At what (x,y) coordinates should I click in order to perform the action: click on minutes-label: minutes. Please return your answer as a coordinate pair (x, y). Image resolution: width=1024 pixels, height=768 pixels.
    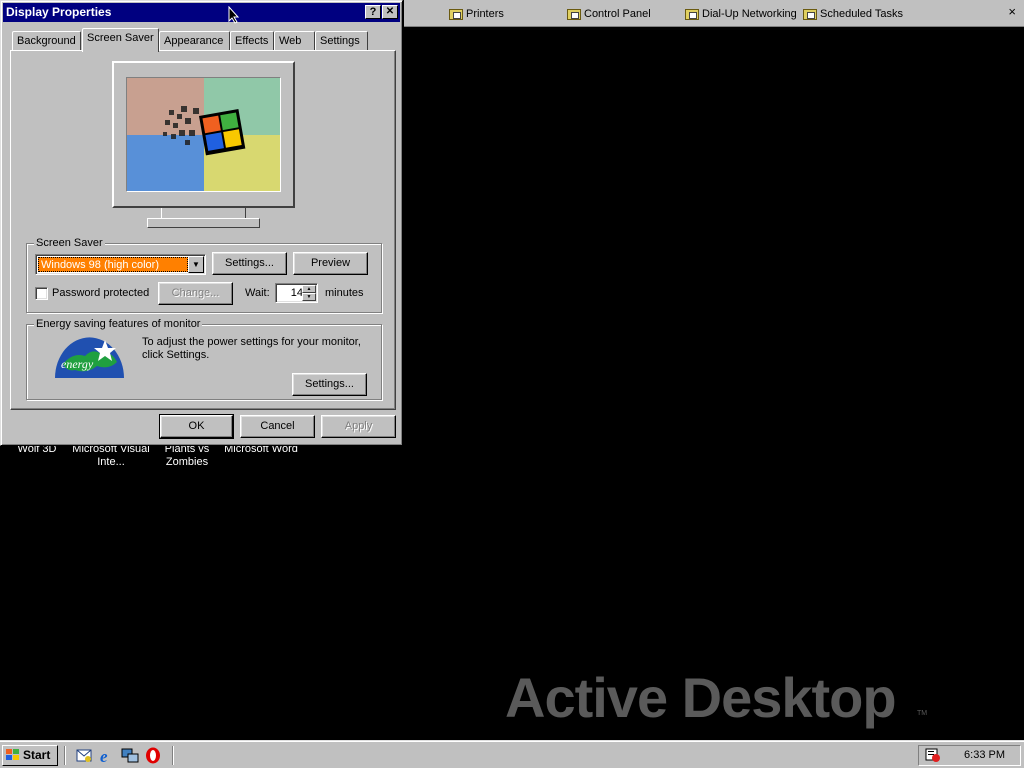
    Looking at the image, I should click on (344, 293).